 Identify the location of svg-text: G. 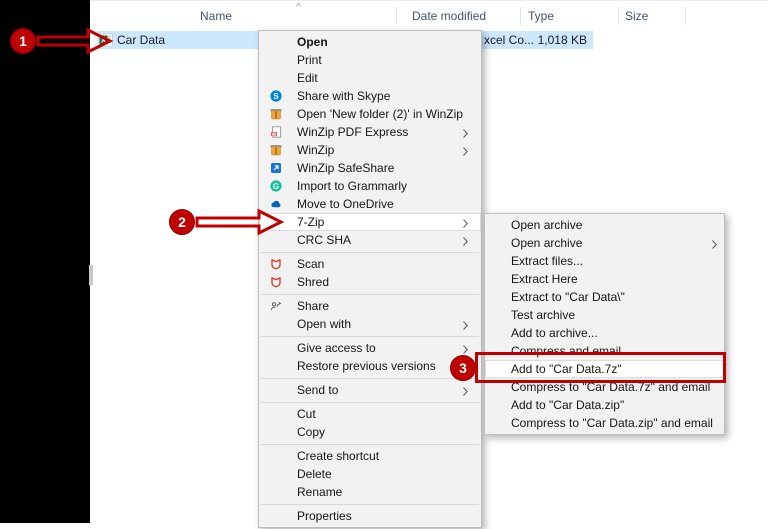
(276, 186).